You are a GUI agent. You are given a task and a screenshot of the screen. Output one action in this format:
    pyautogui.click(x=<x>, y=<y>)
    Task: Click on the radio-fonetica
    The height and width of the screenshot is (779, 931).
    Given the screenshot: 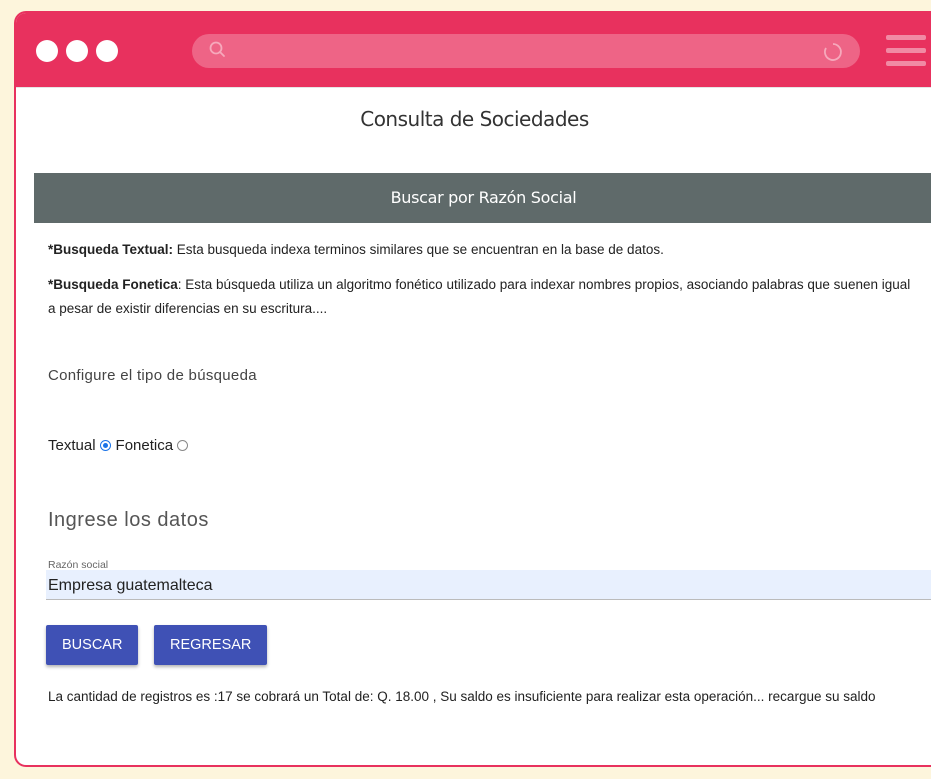 What is the action you would take?
    pyautogui.click(x=183, y=445)
    